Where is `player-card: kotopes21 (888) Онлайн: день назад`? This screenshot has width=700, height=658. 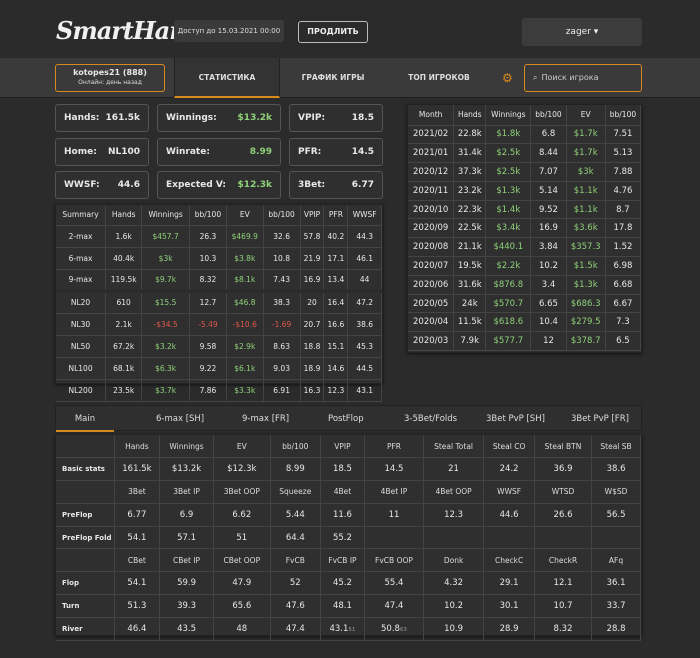 player-card: kotopes21 (888) Онлайн: день назад is located at coordinates (110, 78).